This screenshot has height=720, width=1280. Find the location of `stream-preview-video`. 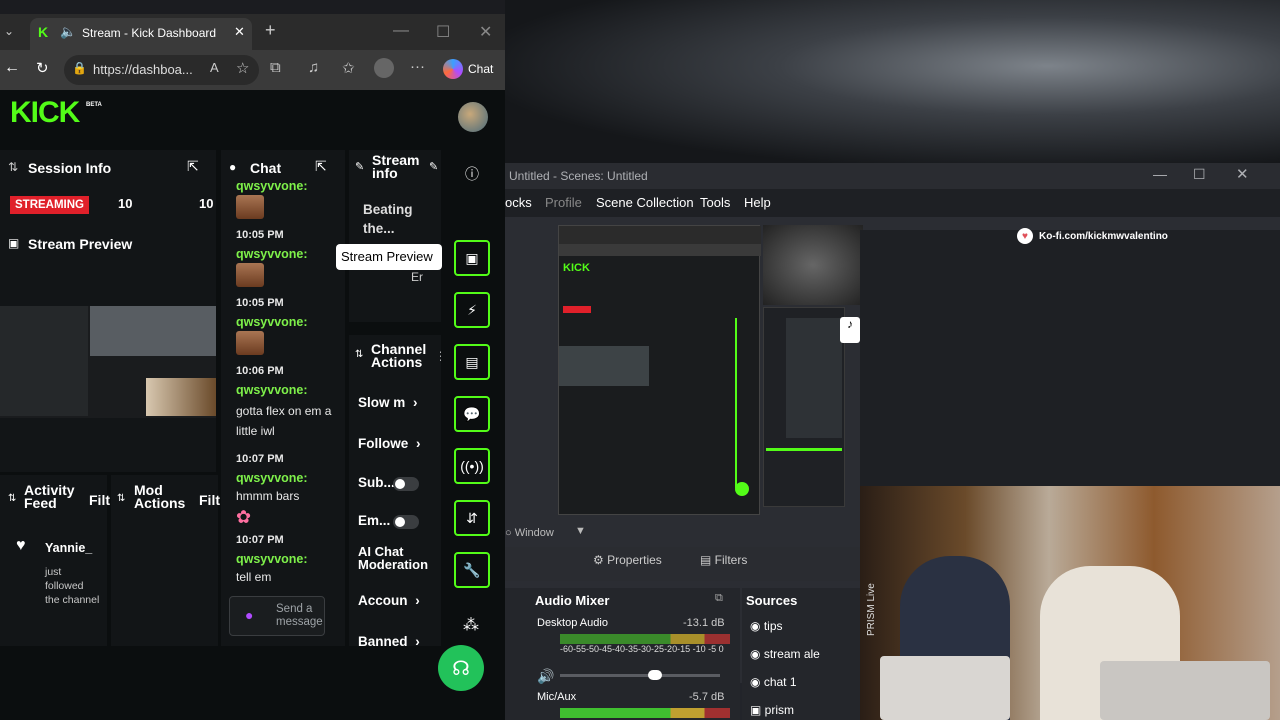

stream-preview-video is located at coordinates (108, 362).